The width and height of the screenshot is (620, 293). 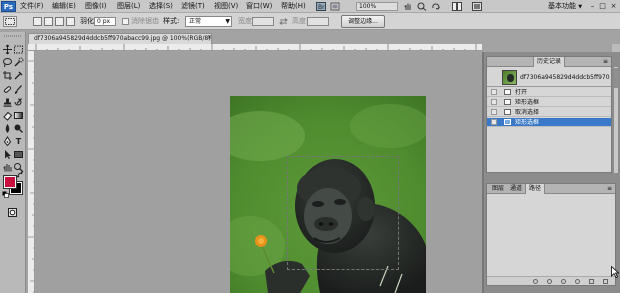 I want to click on antialias-checkbox, so click(x=125, y=21).